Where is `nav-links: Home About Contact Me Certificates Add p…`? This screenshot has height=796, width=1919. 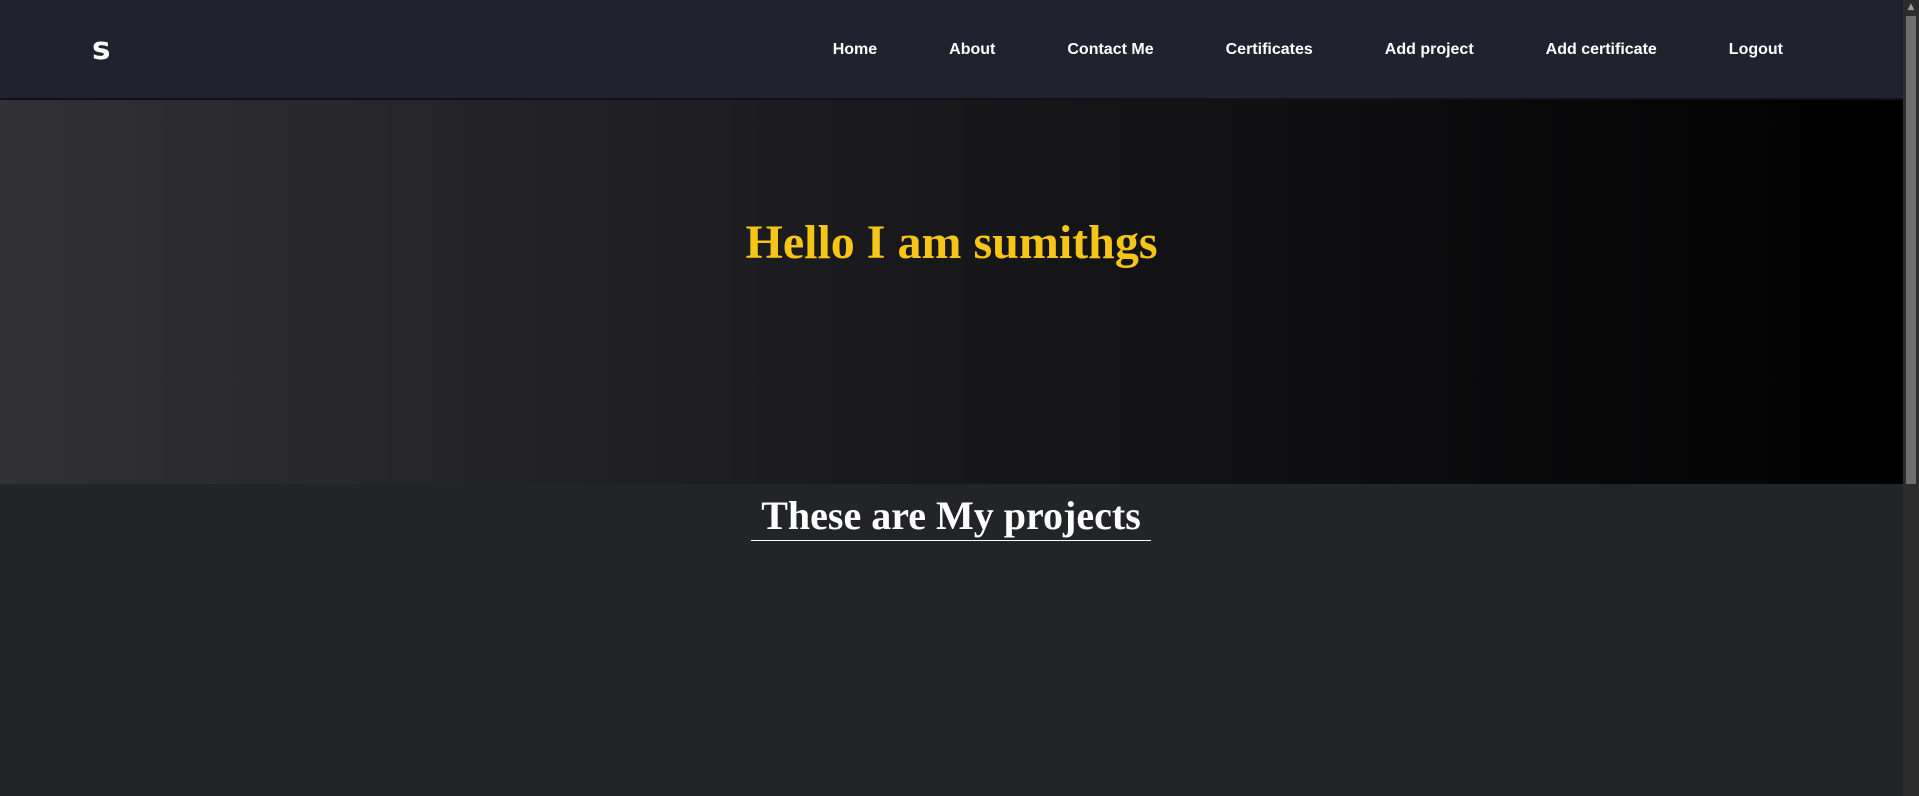 nav-links: Home About Contact Me Certificates Add p… is located at coordinates (1272, 50).